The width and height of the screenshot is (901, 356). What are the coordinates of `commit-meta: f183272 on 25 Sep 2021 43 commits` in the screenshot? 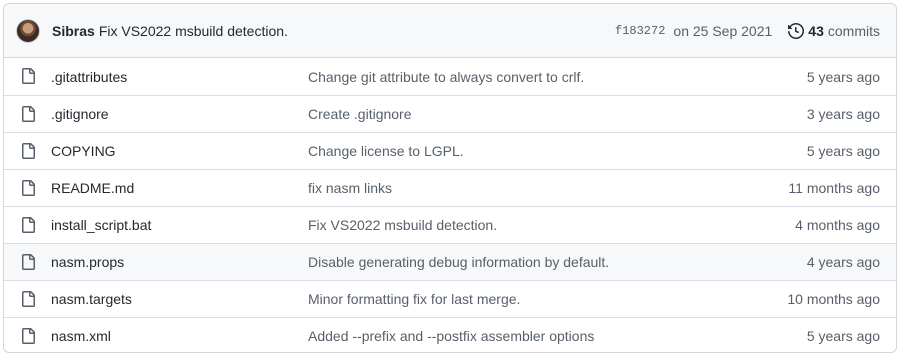 It's located at (747, 31).